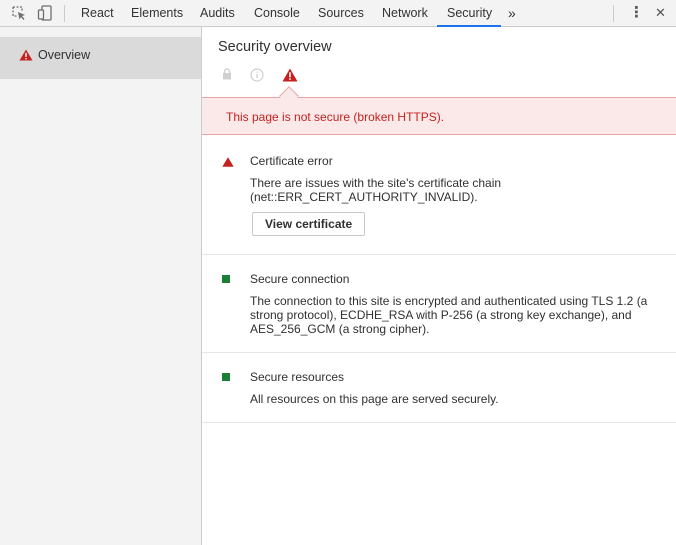  Describe the element at coordinates (277, 13) in the screenshot. I see `tab-console: Console` at that location.